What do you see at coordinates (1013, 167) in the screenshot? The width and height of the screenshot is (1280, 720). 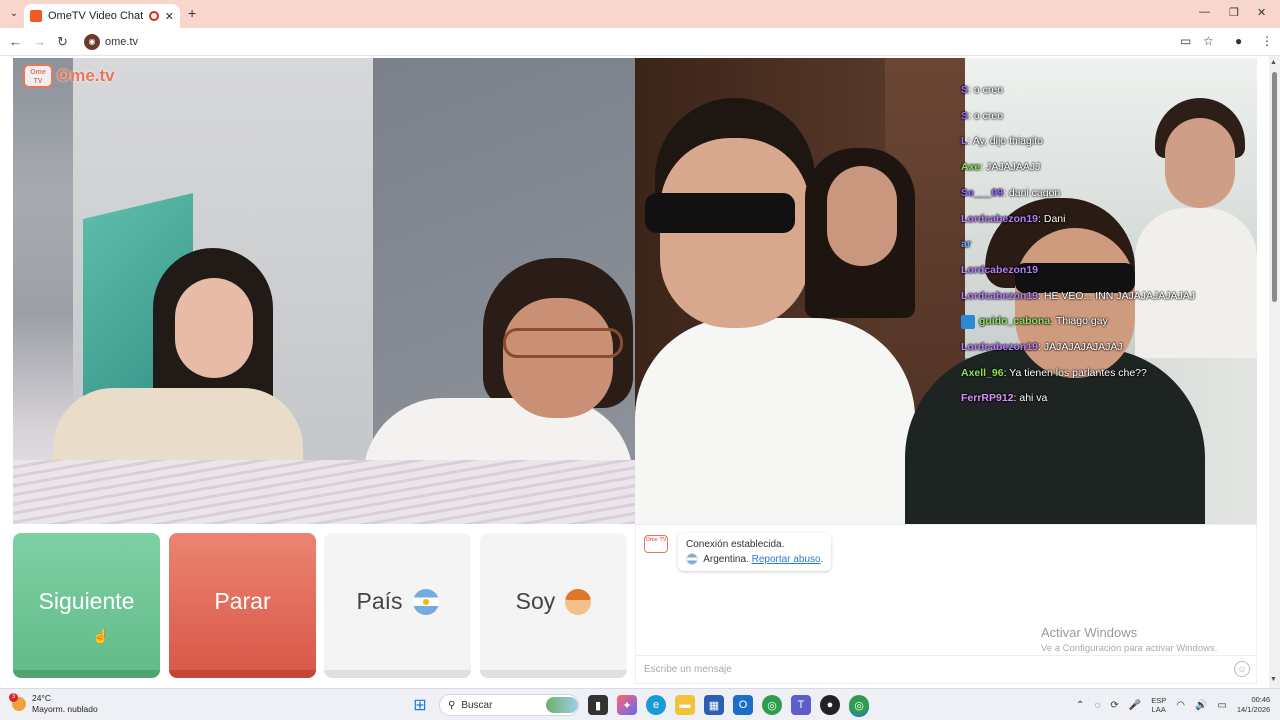 I see `overlay-message: JAJAJAAJJ` at bounding box center [1013, 167].